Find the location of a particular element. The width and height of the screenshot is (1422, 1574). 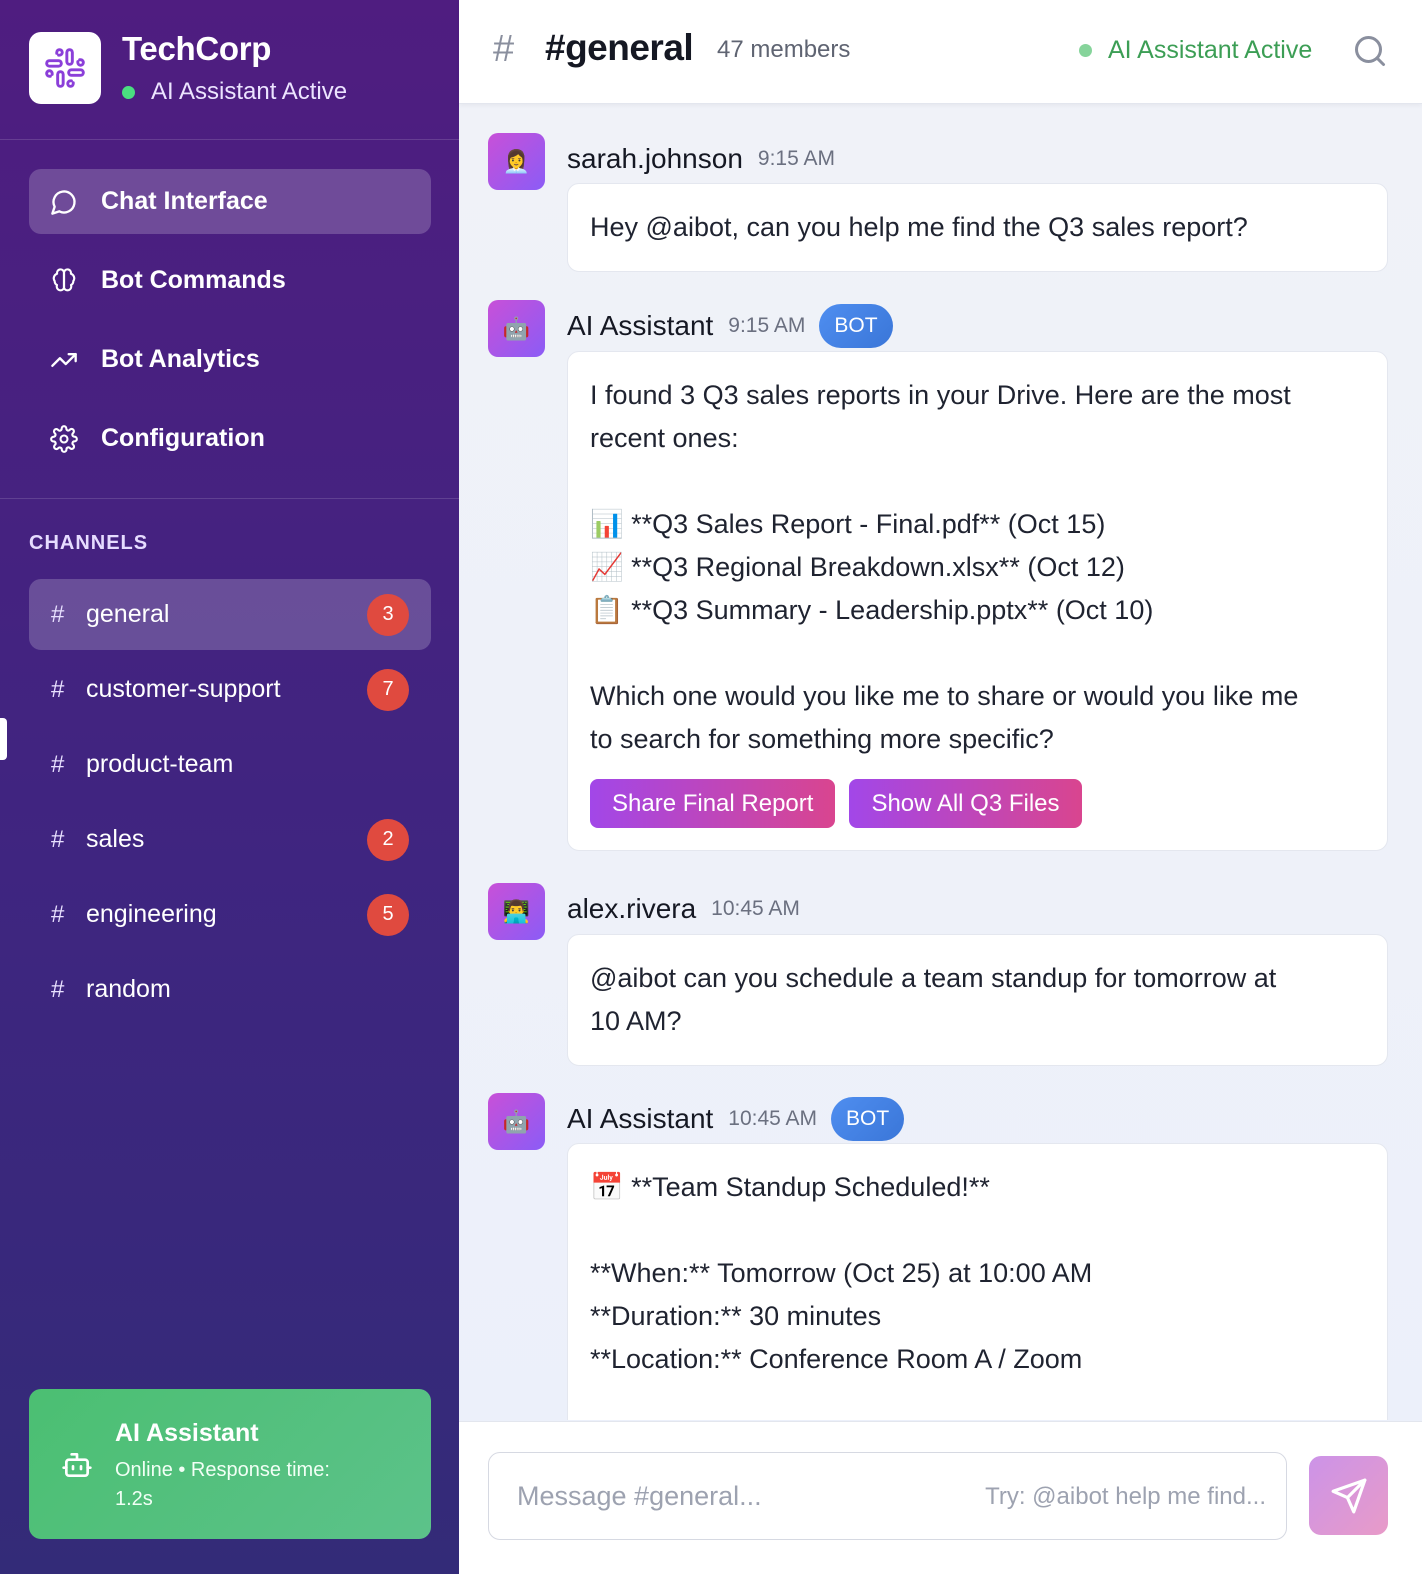

message-header: sarah.johnson 9:15 AM is located at coordinates (708, 159).